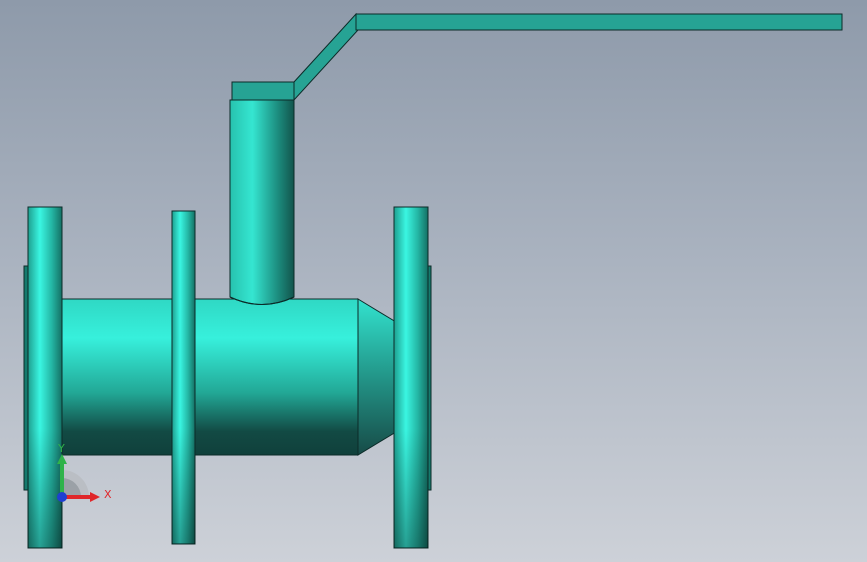  What do you see at coordinates (262, 202) in the screenshot?
I see `valve-stem` at bounding box center [262, 202].